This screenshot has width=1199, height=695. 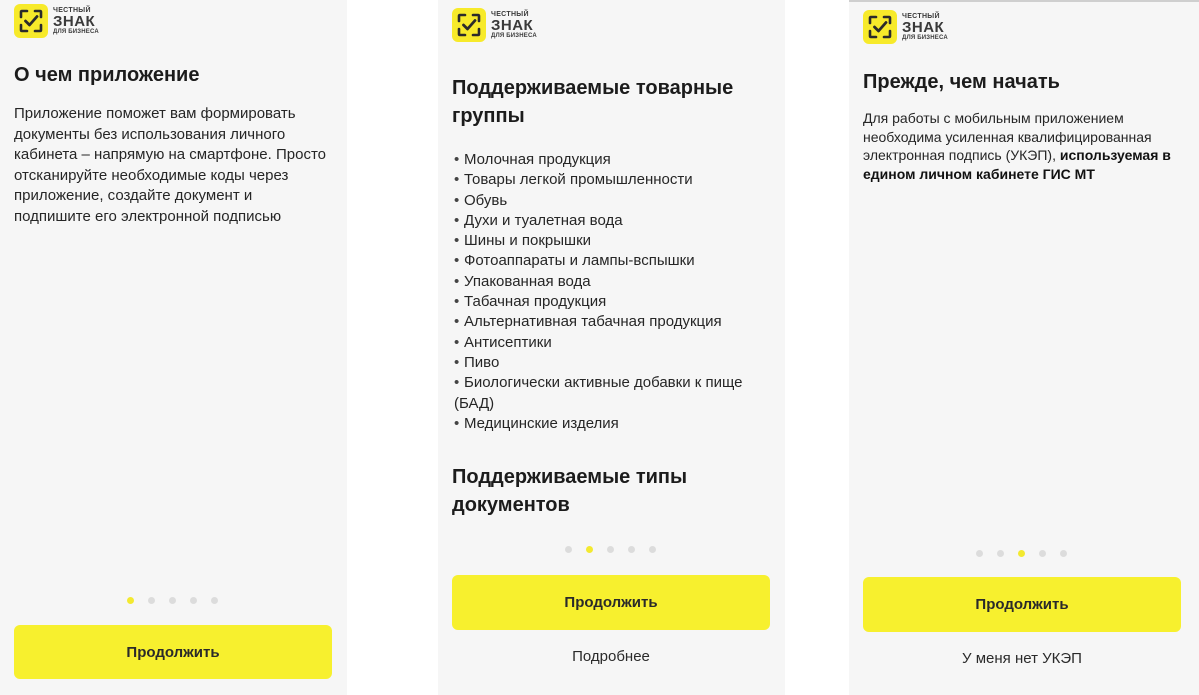 What do you see at coordinates (617, 201) in the screenshot?
I see `product-group-item: Обувь` at bounding box center [617, 201].